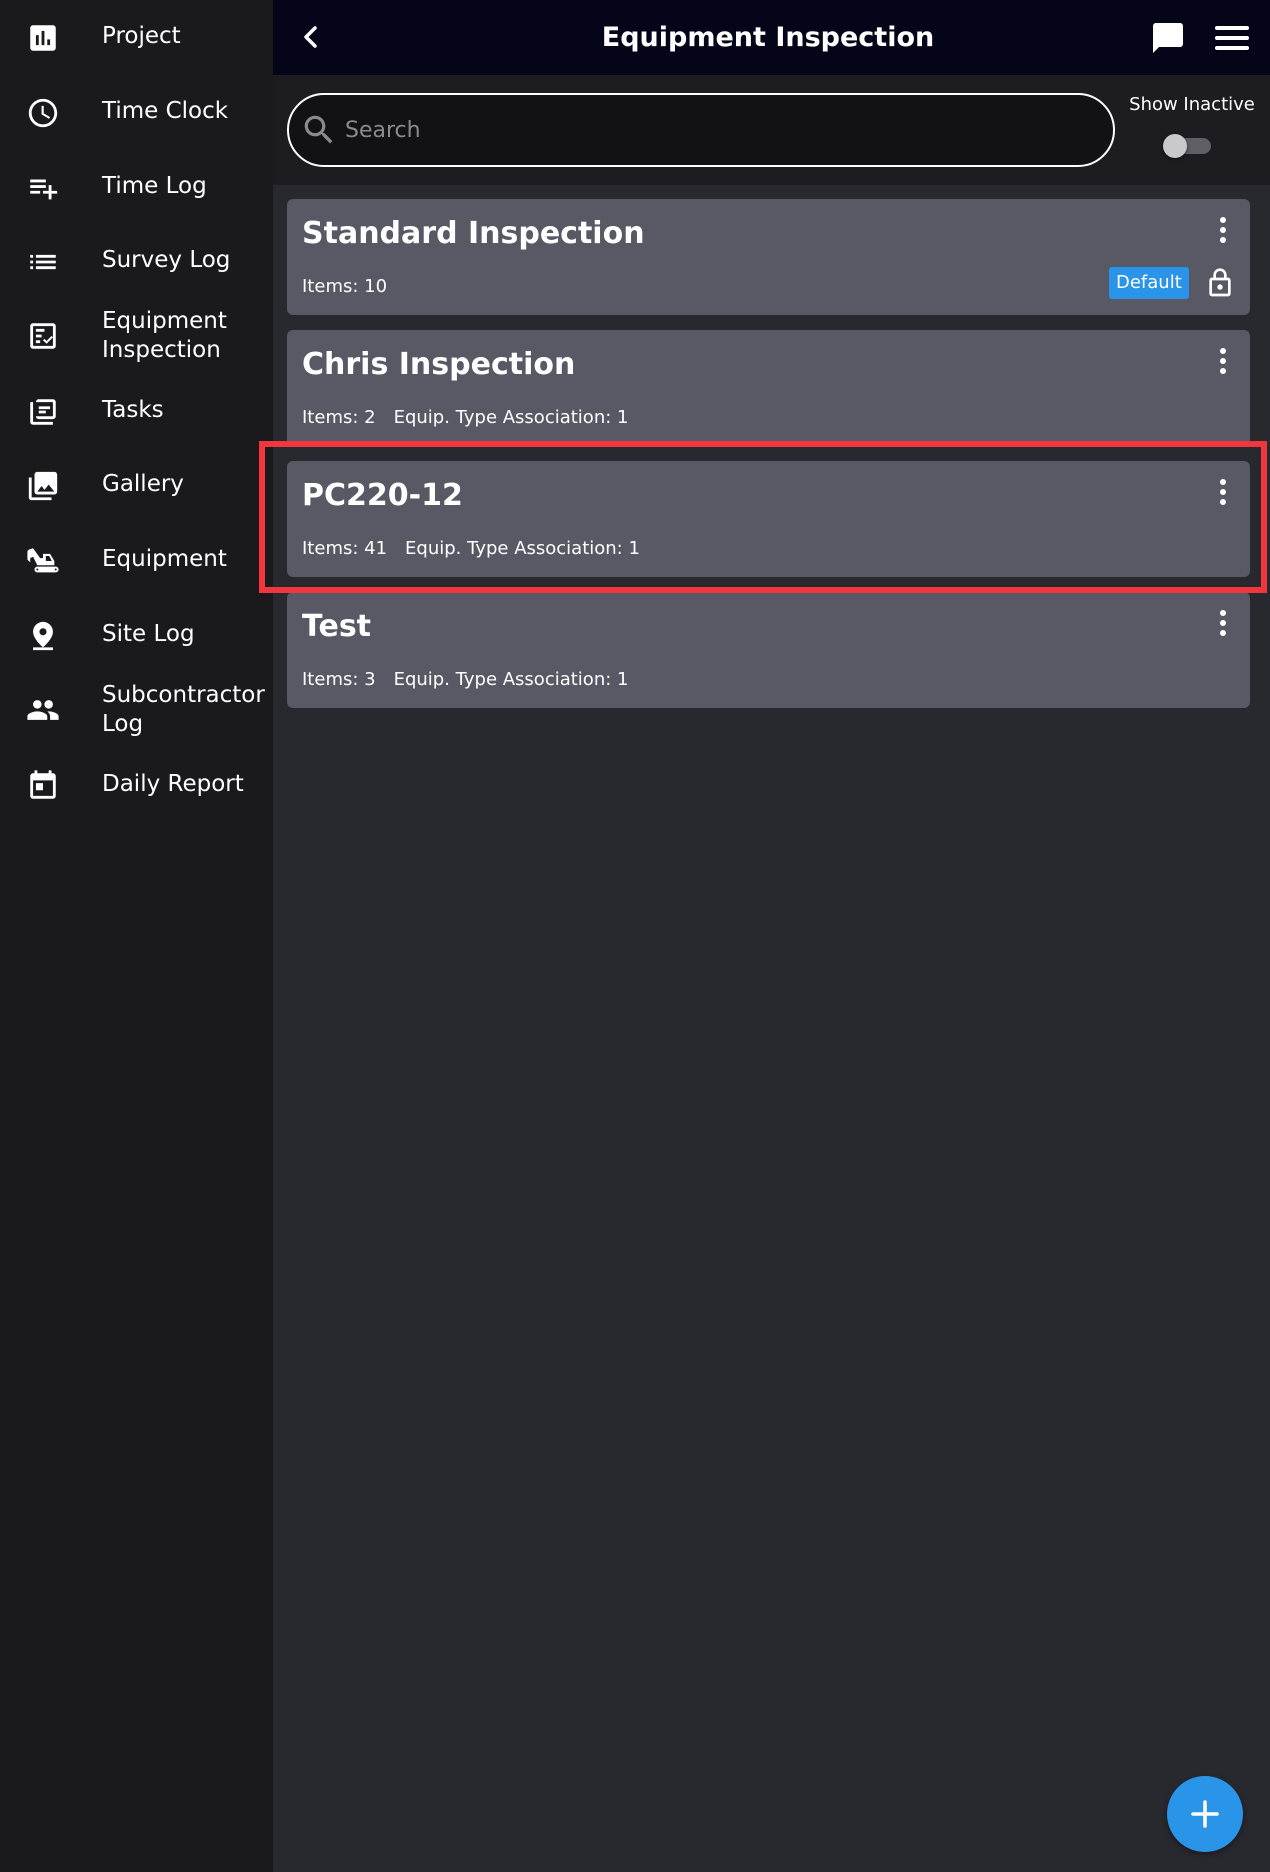  Describe the element at coordinates (43, 262) in the screenshot. I see `list-icon` at that location.